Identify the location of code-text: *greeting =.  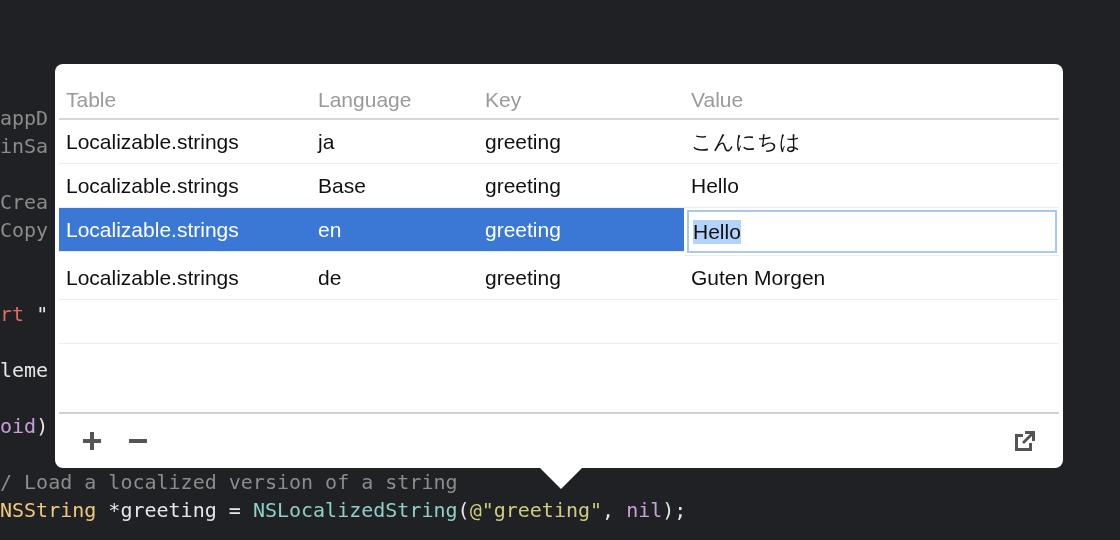
(174, 510).